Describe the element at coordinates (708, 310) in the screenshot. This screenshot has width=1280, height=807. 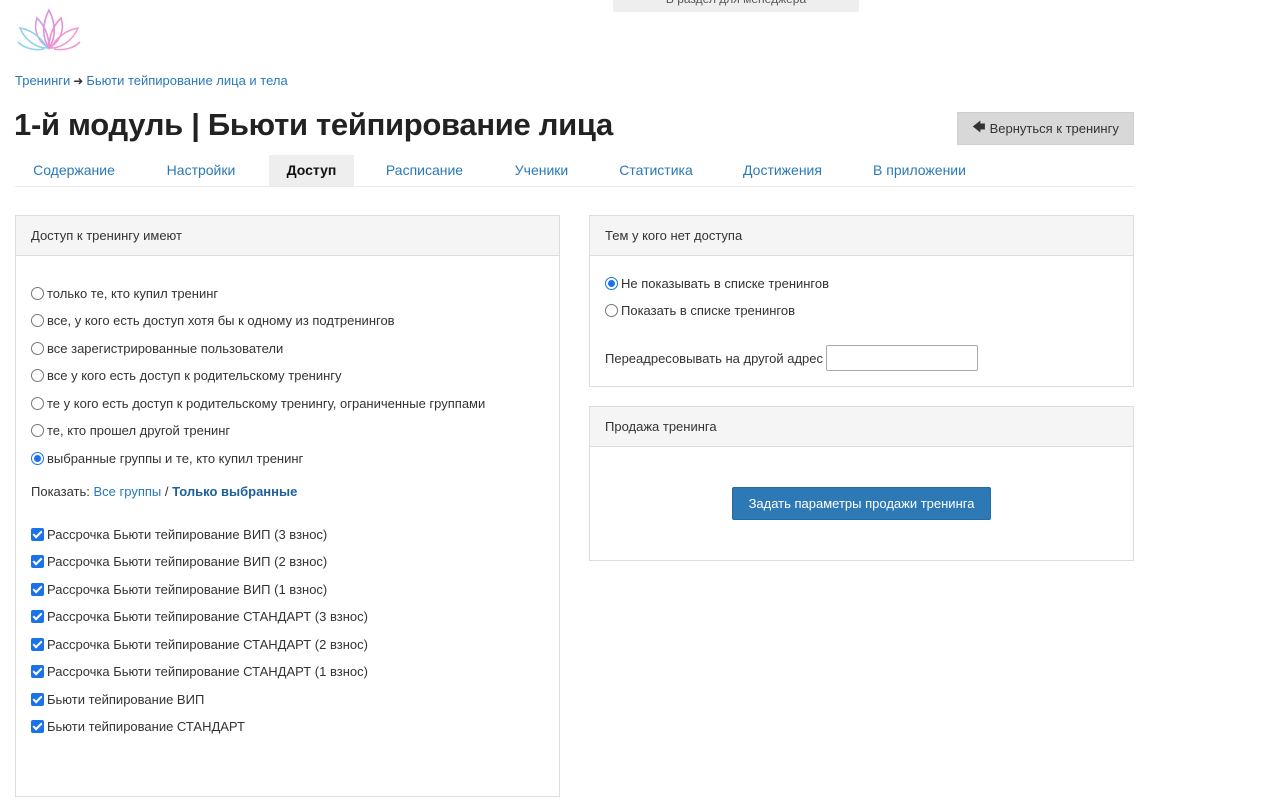
I see `visibility-option-label: Показать в списке тренингов` at that location.